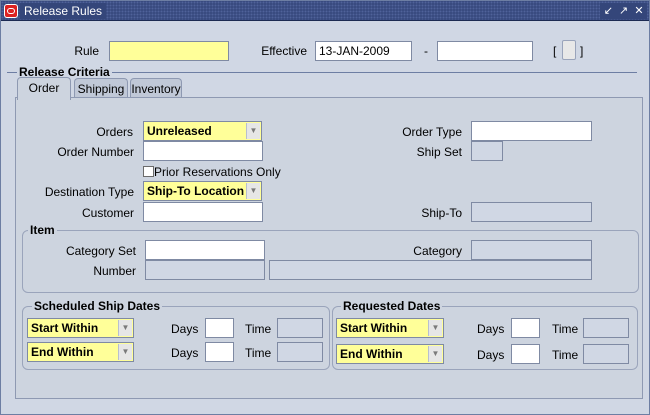 The height and width of the screenshot is (415, 650). Describe the element at coordinates (569, 50) in the screenshot. I see `descriptive-flexfield-button` at that location.